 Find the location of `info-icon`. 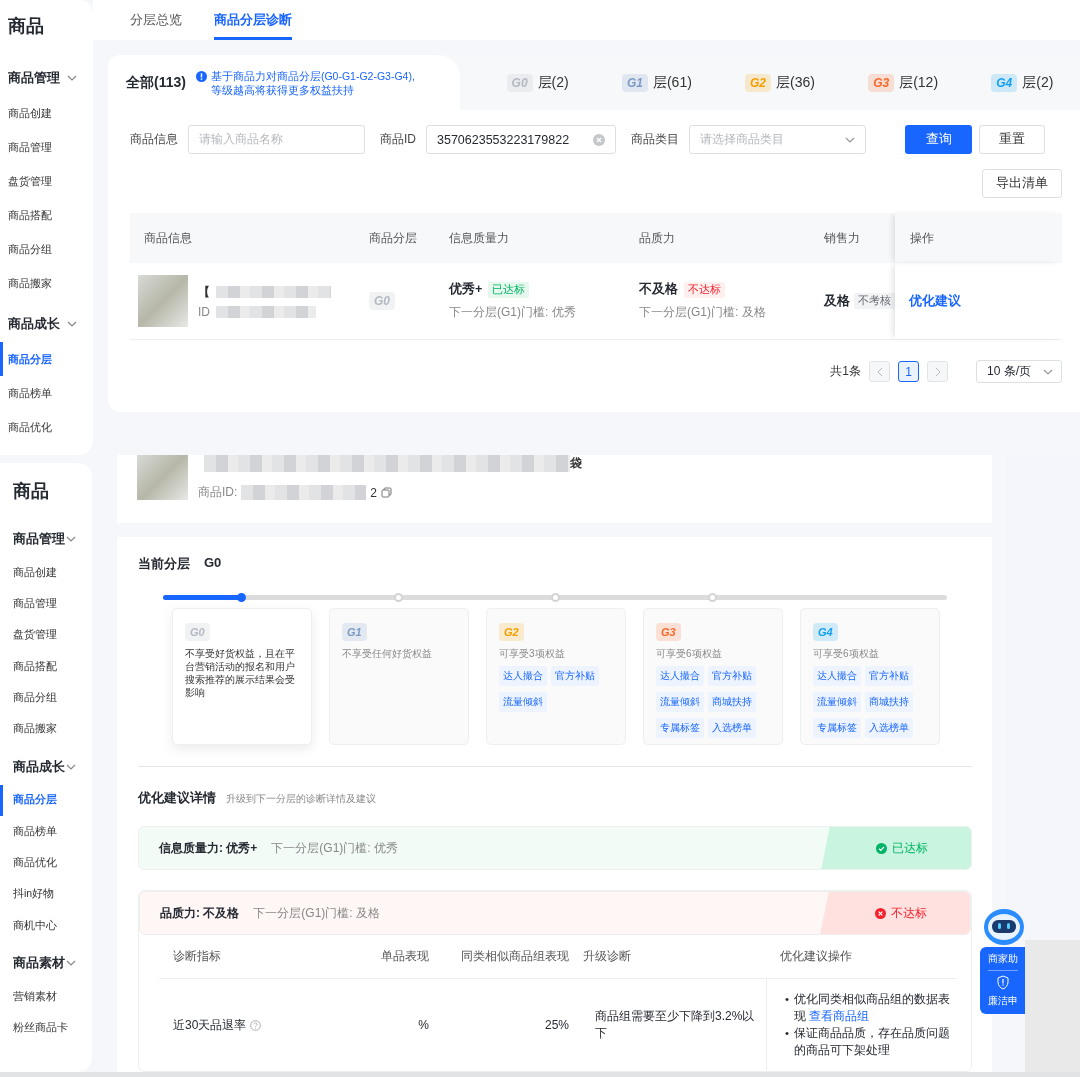

info-icon is located at coordinates (201, 76).